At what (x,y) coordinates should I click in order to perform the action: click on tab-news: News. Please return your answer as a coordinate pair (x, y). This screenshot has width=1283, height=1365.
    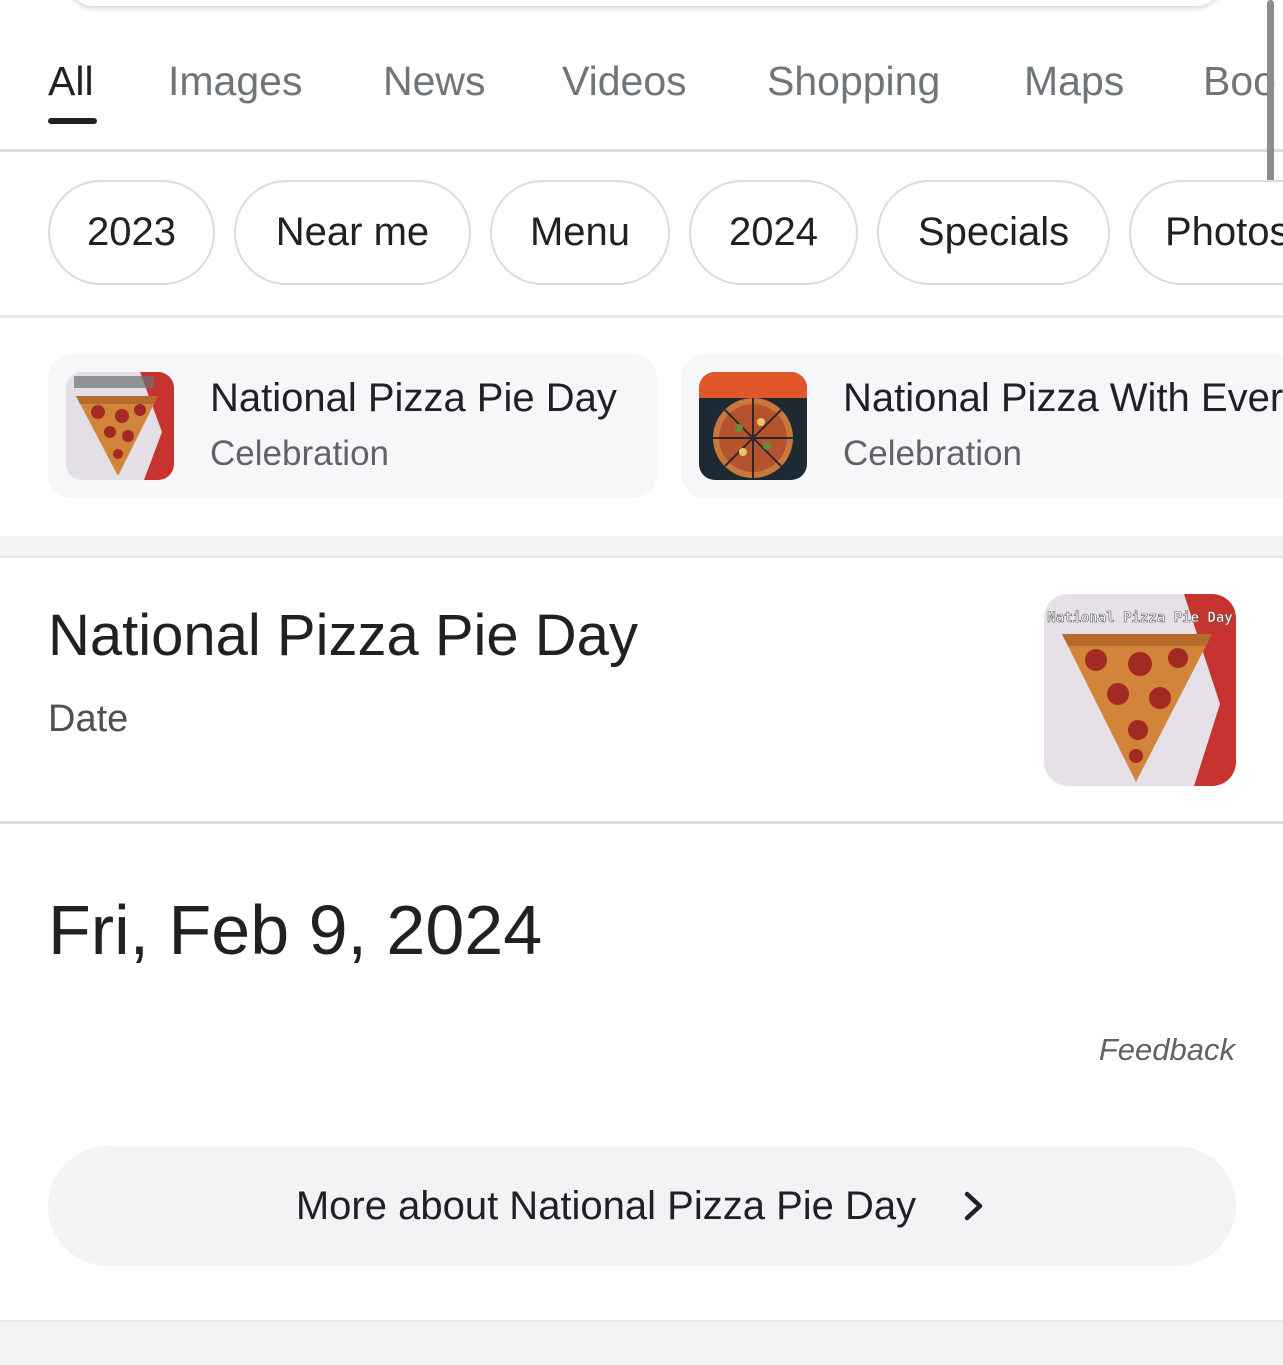
    Looking at the image, I should click on (434, 81).